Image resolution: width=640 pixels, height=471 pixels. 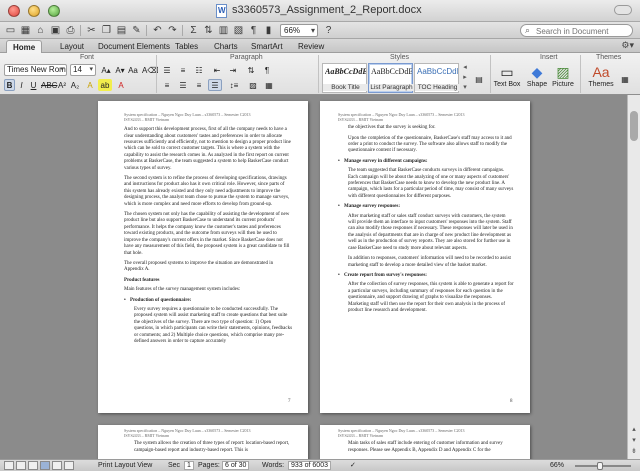 I want to click on undo-icon: ↶, so click(x=157, y=30).